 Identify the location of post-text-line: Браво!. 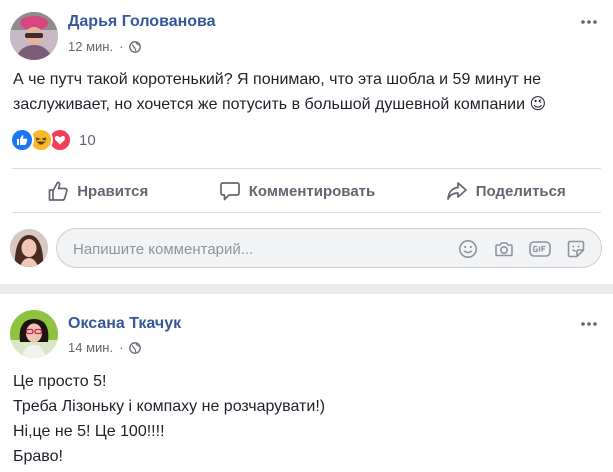
(38, 456).